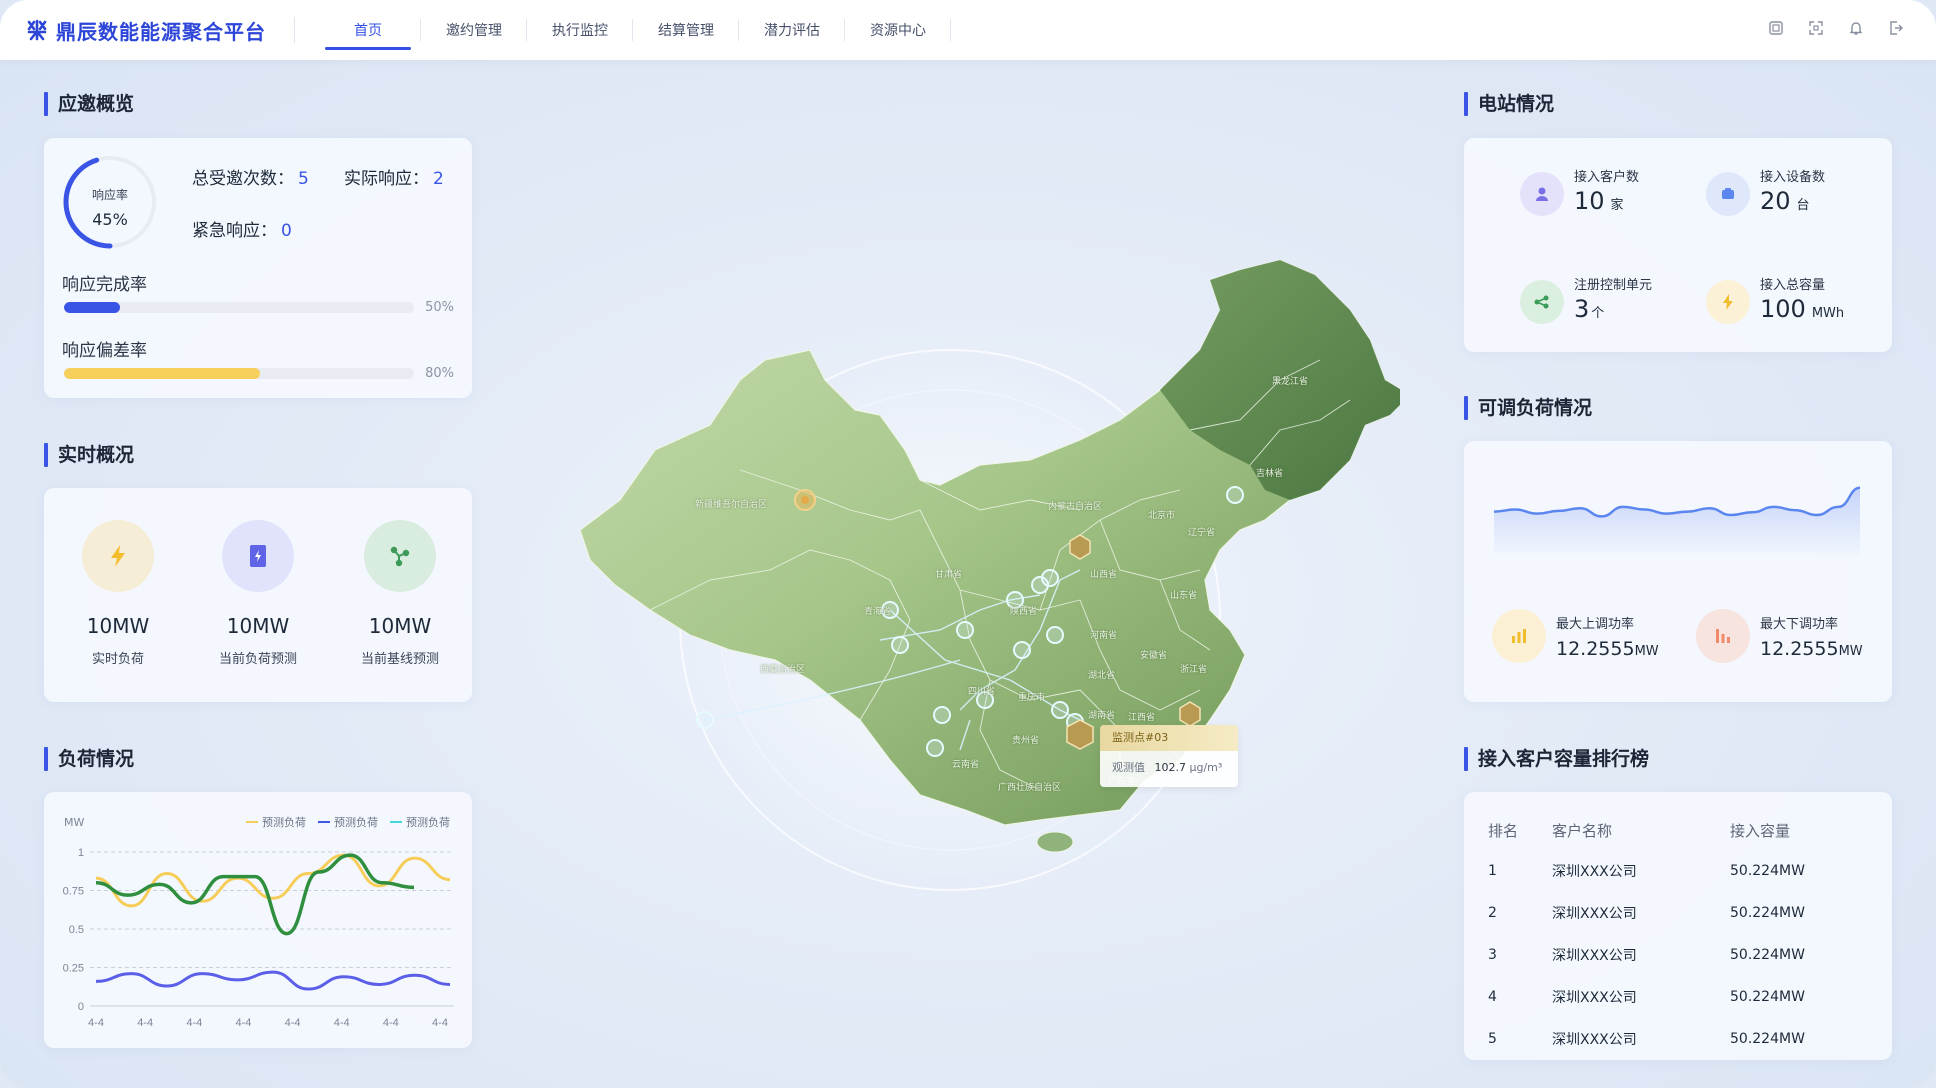 The width and height of the screenshot is (1936, 1088). What do you see at coordinates (1723, 636) in the screenshot?
I see `bar-chart-down-icon` at bounding box center [1723, 636].